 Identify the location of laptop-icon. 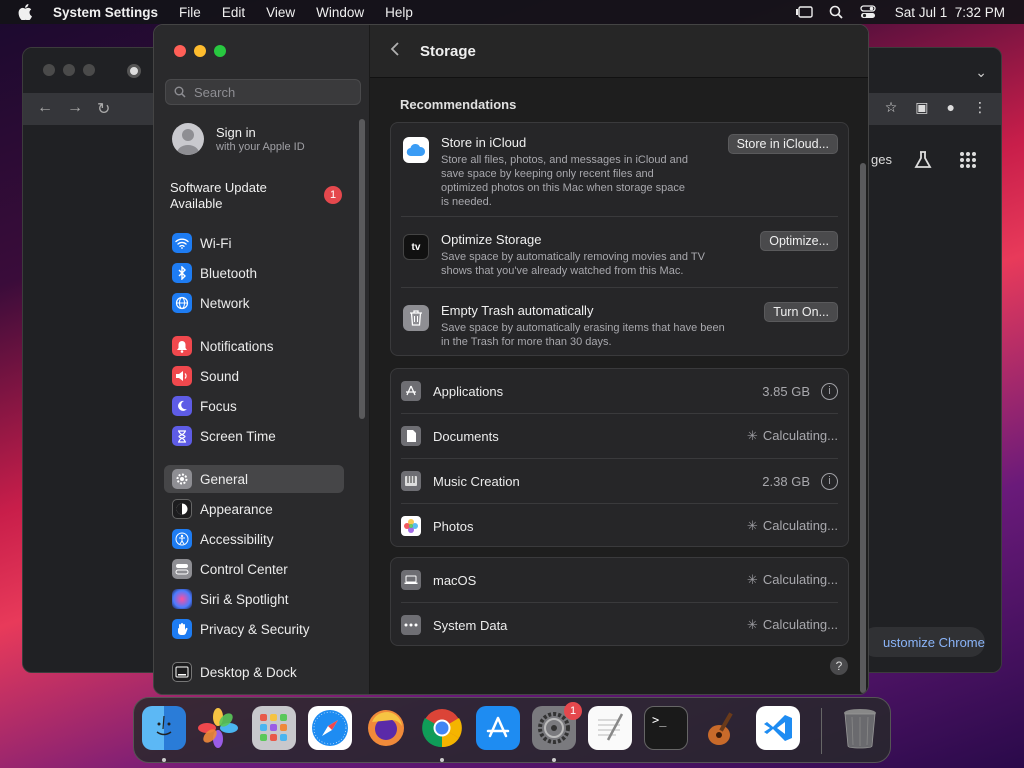
(411, 580).